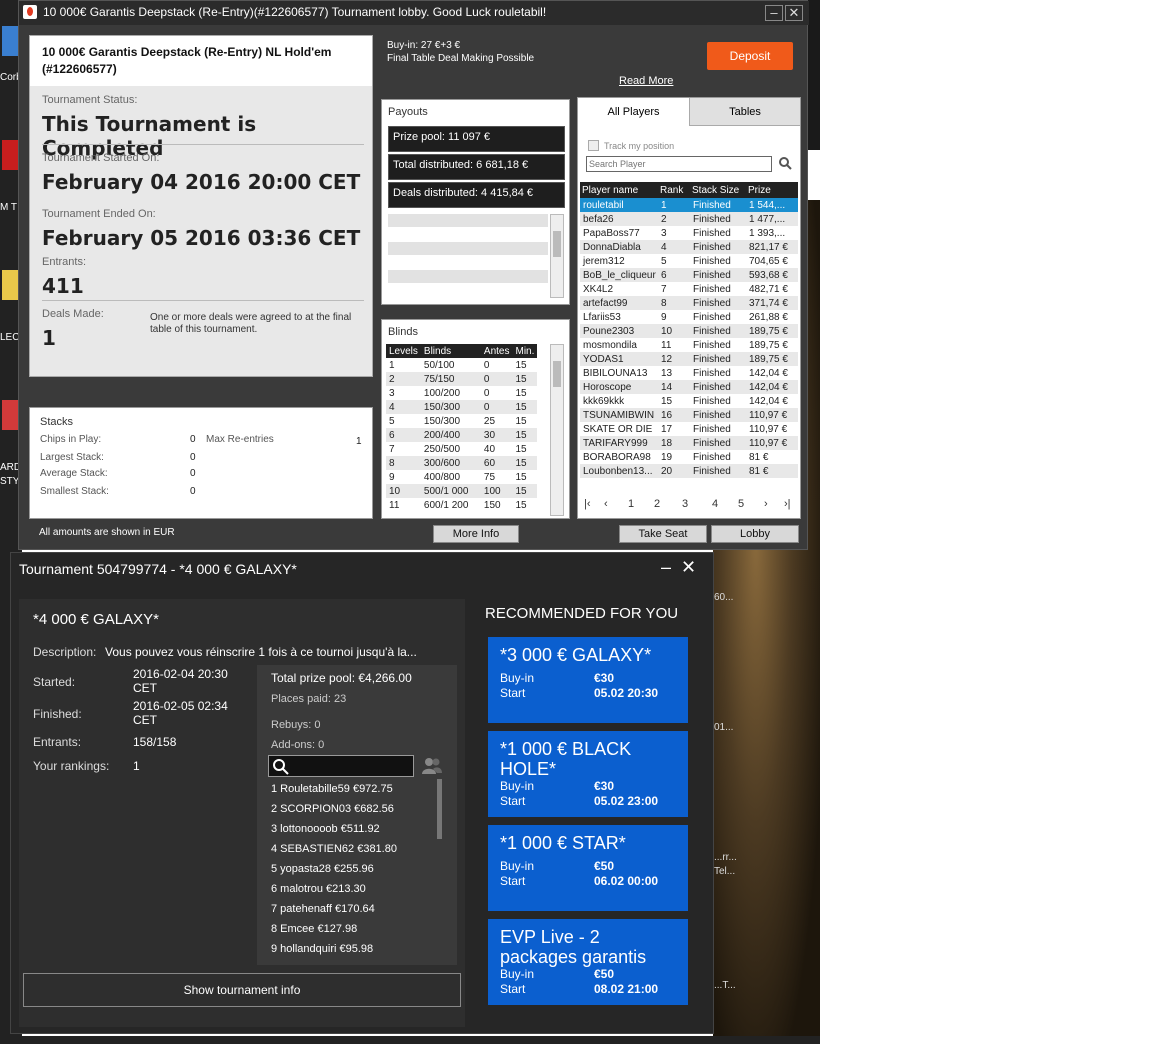 The image size is (1152, 1044). What do you see at coordinates (314, 929) in the screenshot?
I see `result-row: 8 Emcee €127.98` at bounding box center [314, 929].